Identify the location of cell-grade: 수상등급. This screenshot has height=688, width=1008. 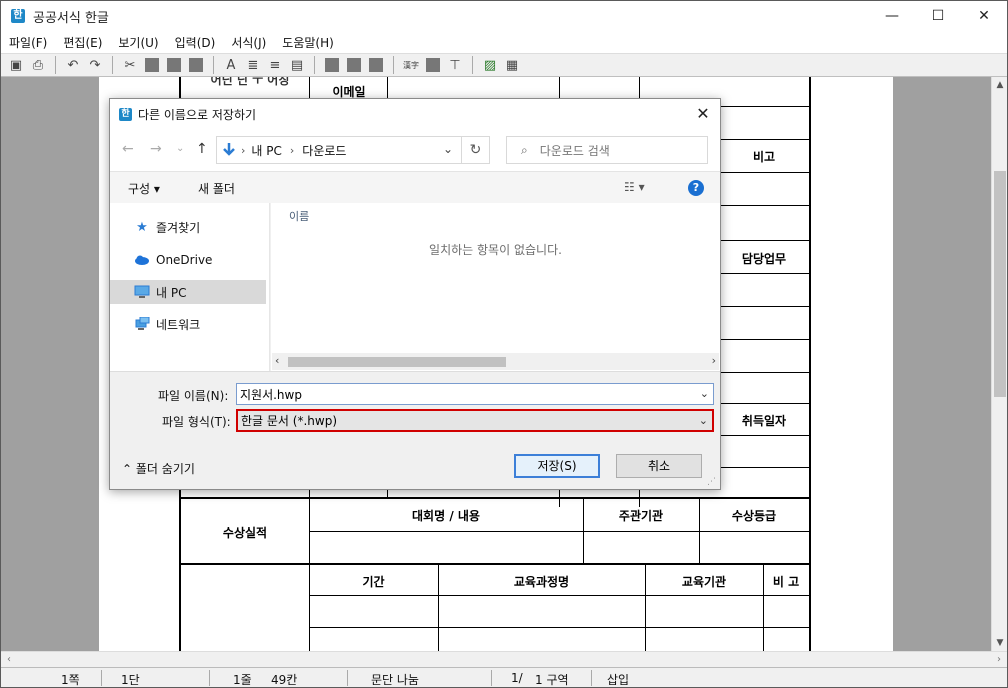
(754, 516).